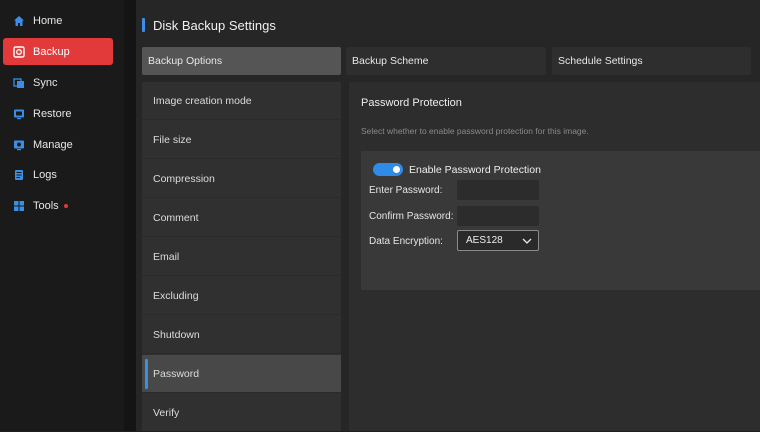 The height and width of the screenshot is (432, 760). I want to click on option-image-creation-mode: Image creation mode, so click(241, 101).